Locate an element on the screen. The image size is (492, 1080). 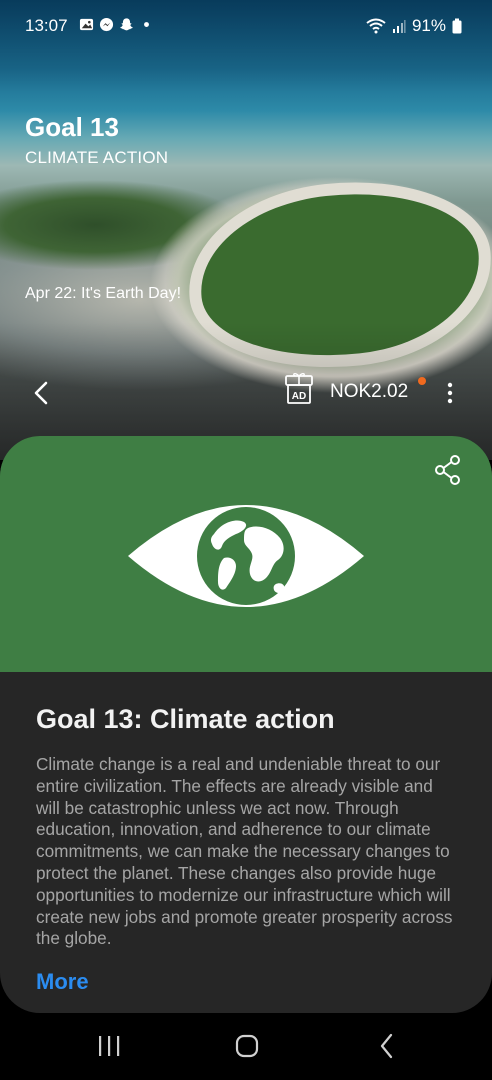
home-icon is located at coordinates (247, 1046).